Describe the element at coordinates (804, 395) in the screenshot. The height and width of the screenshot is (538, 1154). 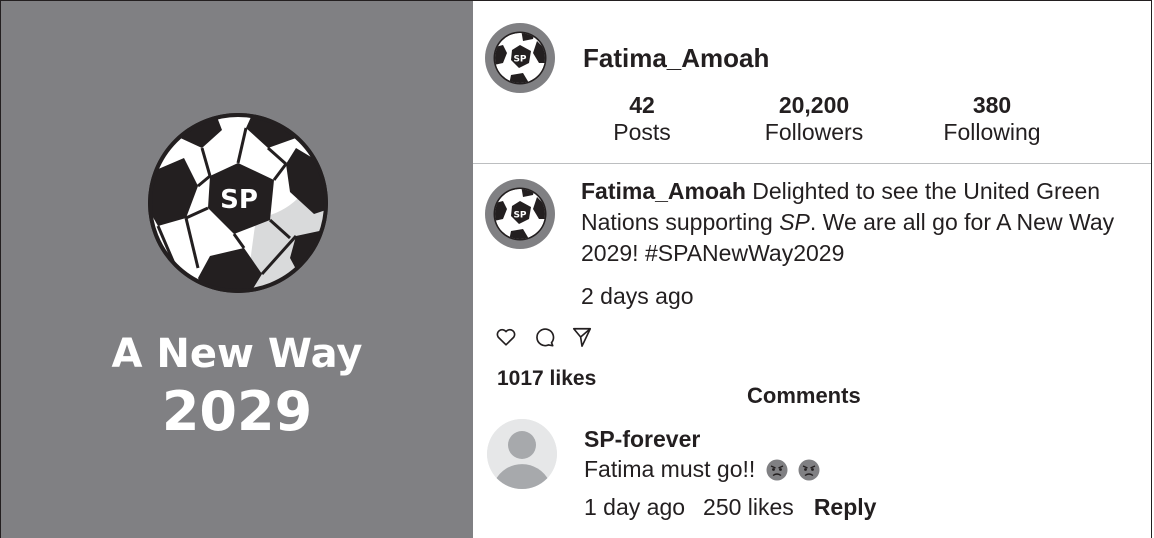
I see `comments-heading: Comments` at that location.